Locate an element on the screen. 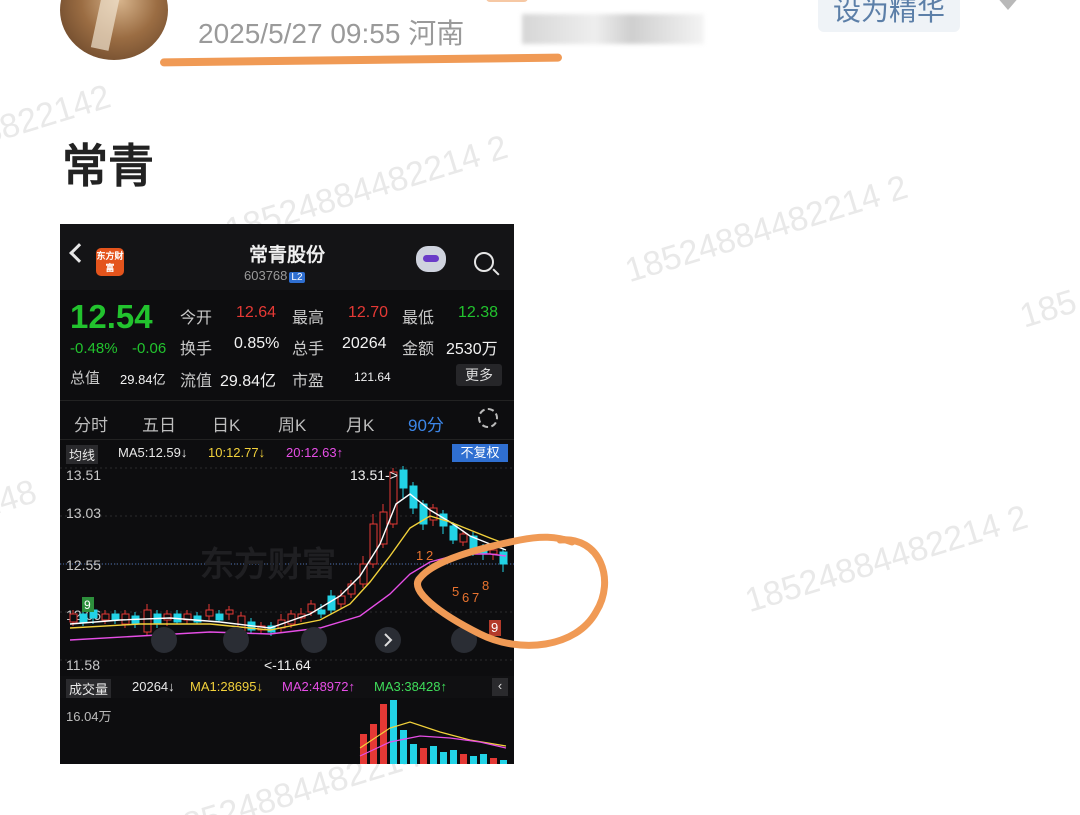  collapse-chevron-icon: ‹ is located at coordinates (500, 687).